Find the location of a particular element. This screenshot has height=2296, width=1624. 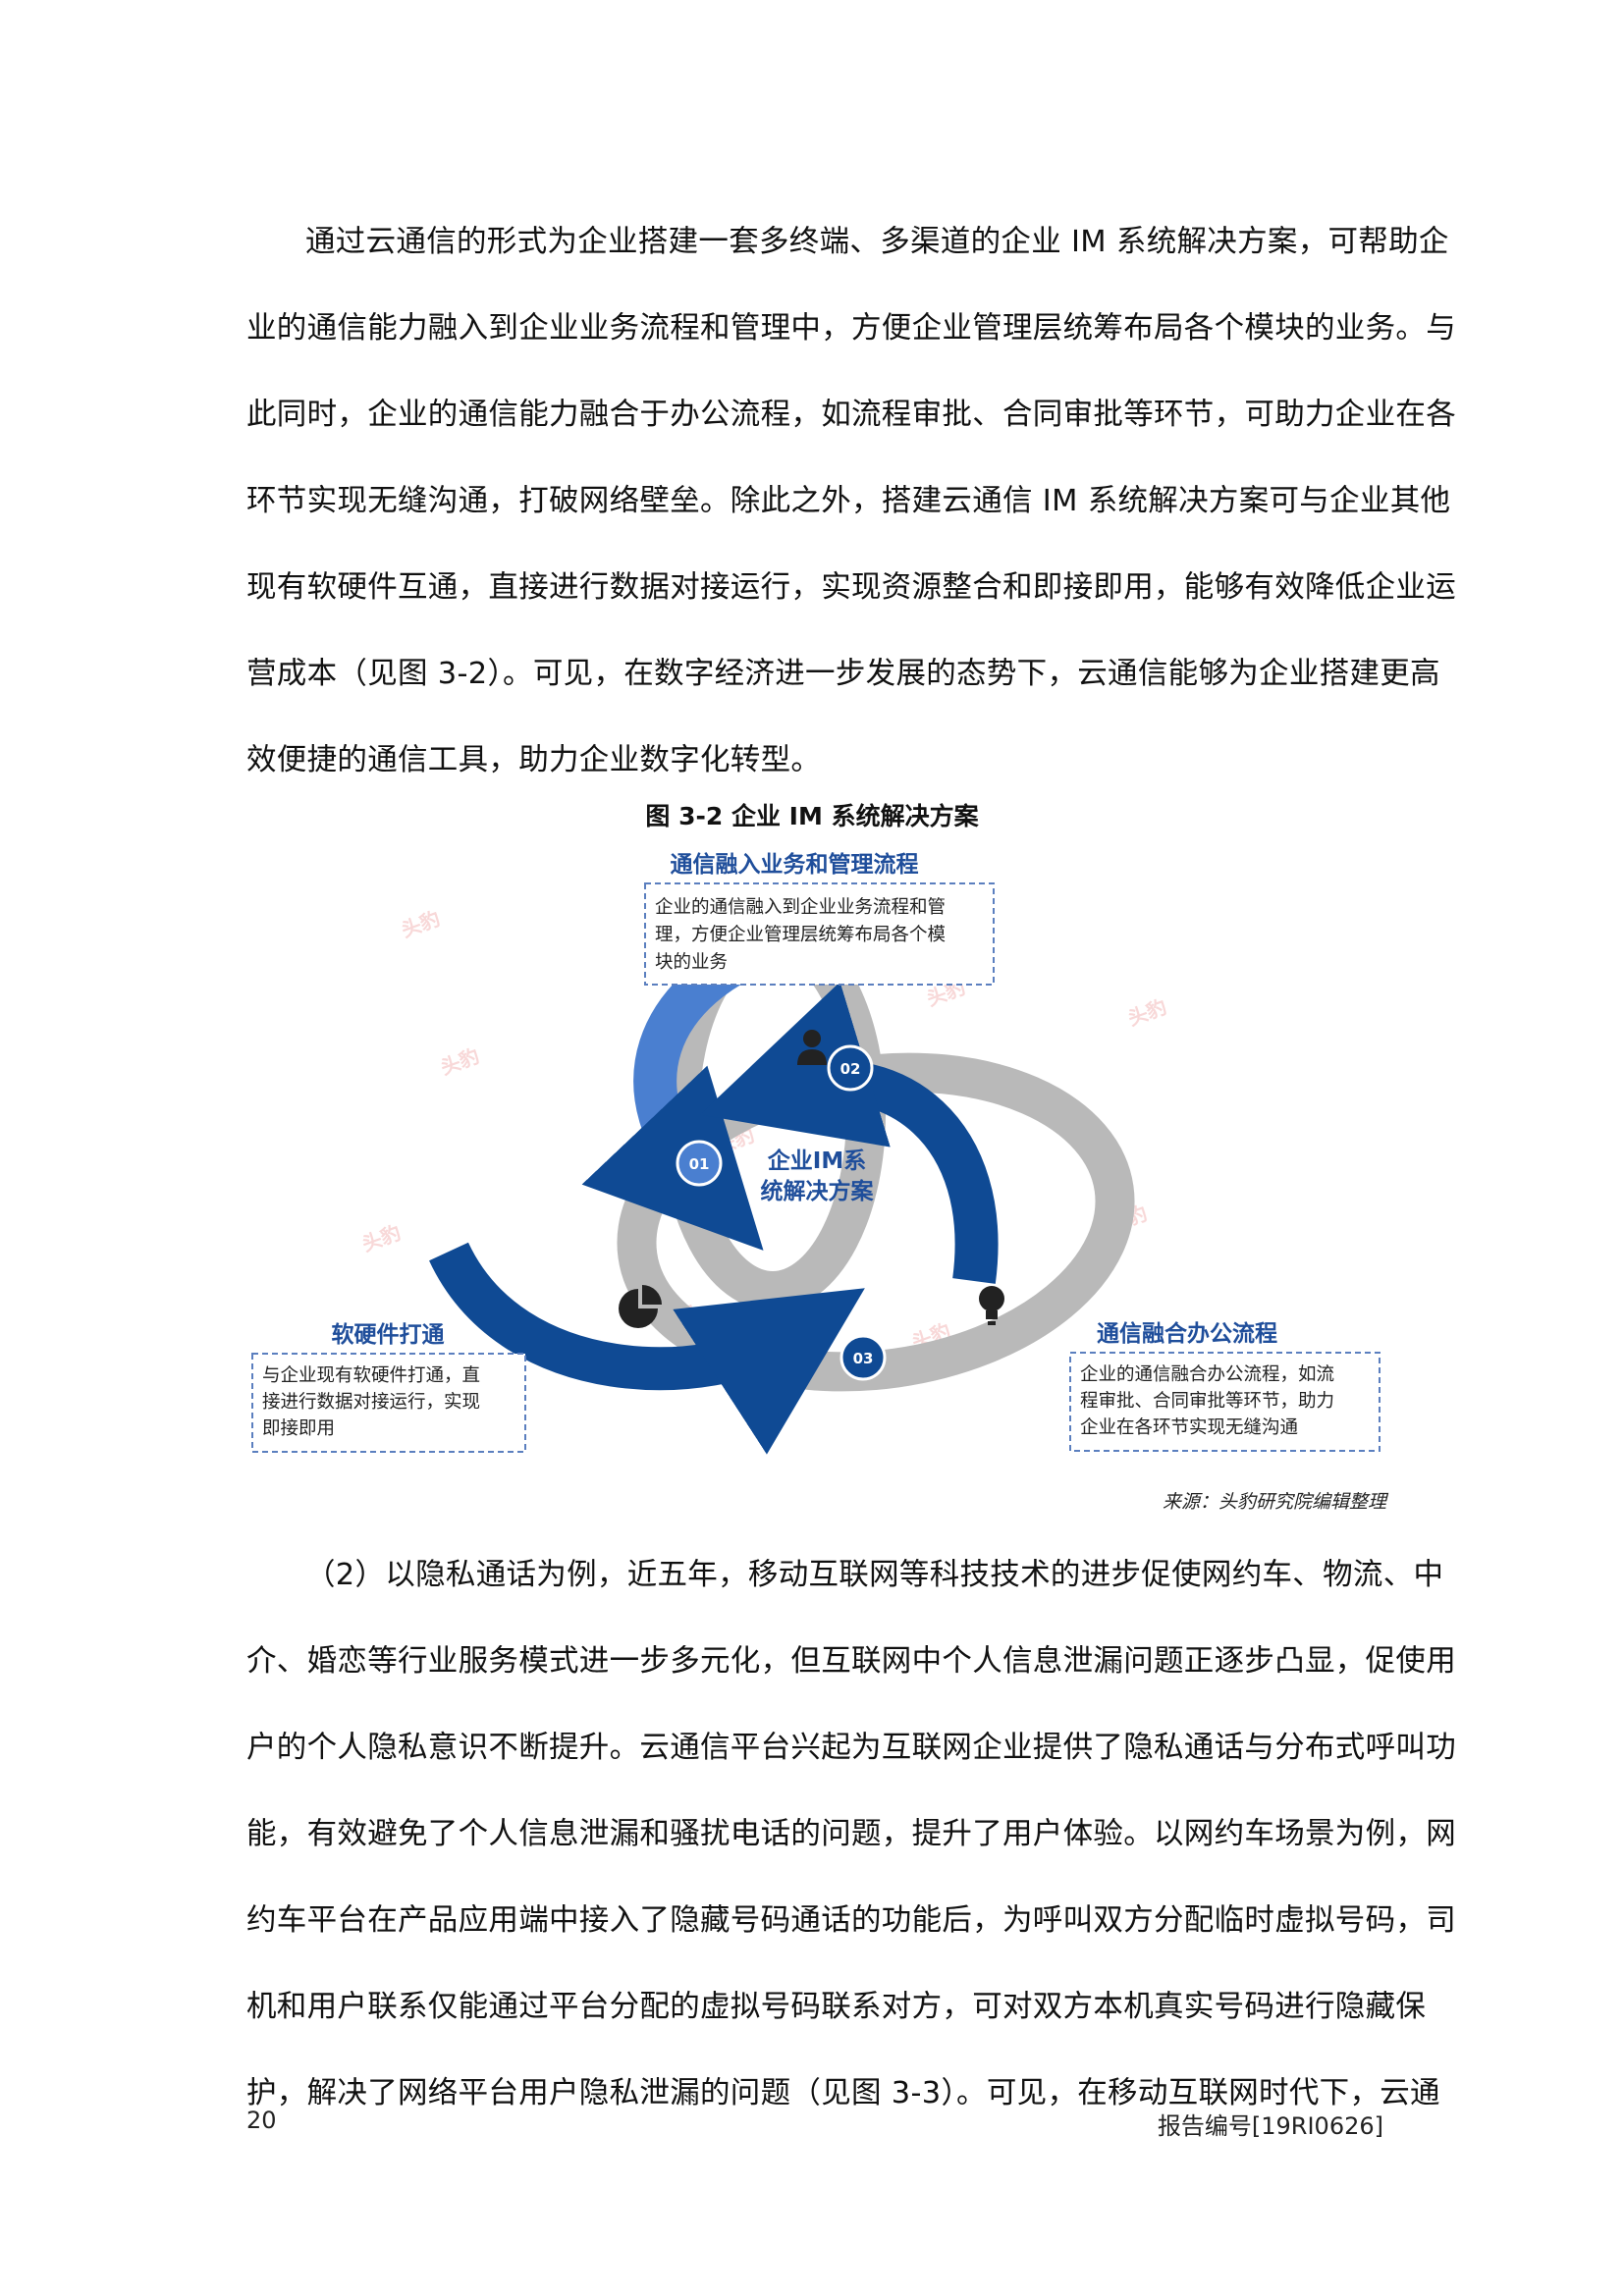

top-box-text: 块的业务 is located at coordinates (691, 963).